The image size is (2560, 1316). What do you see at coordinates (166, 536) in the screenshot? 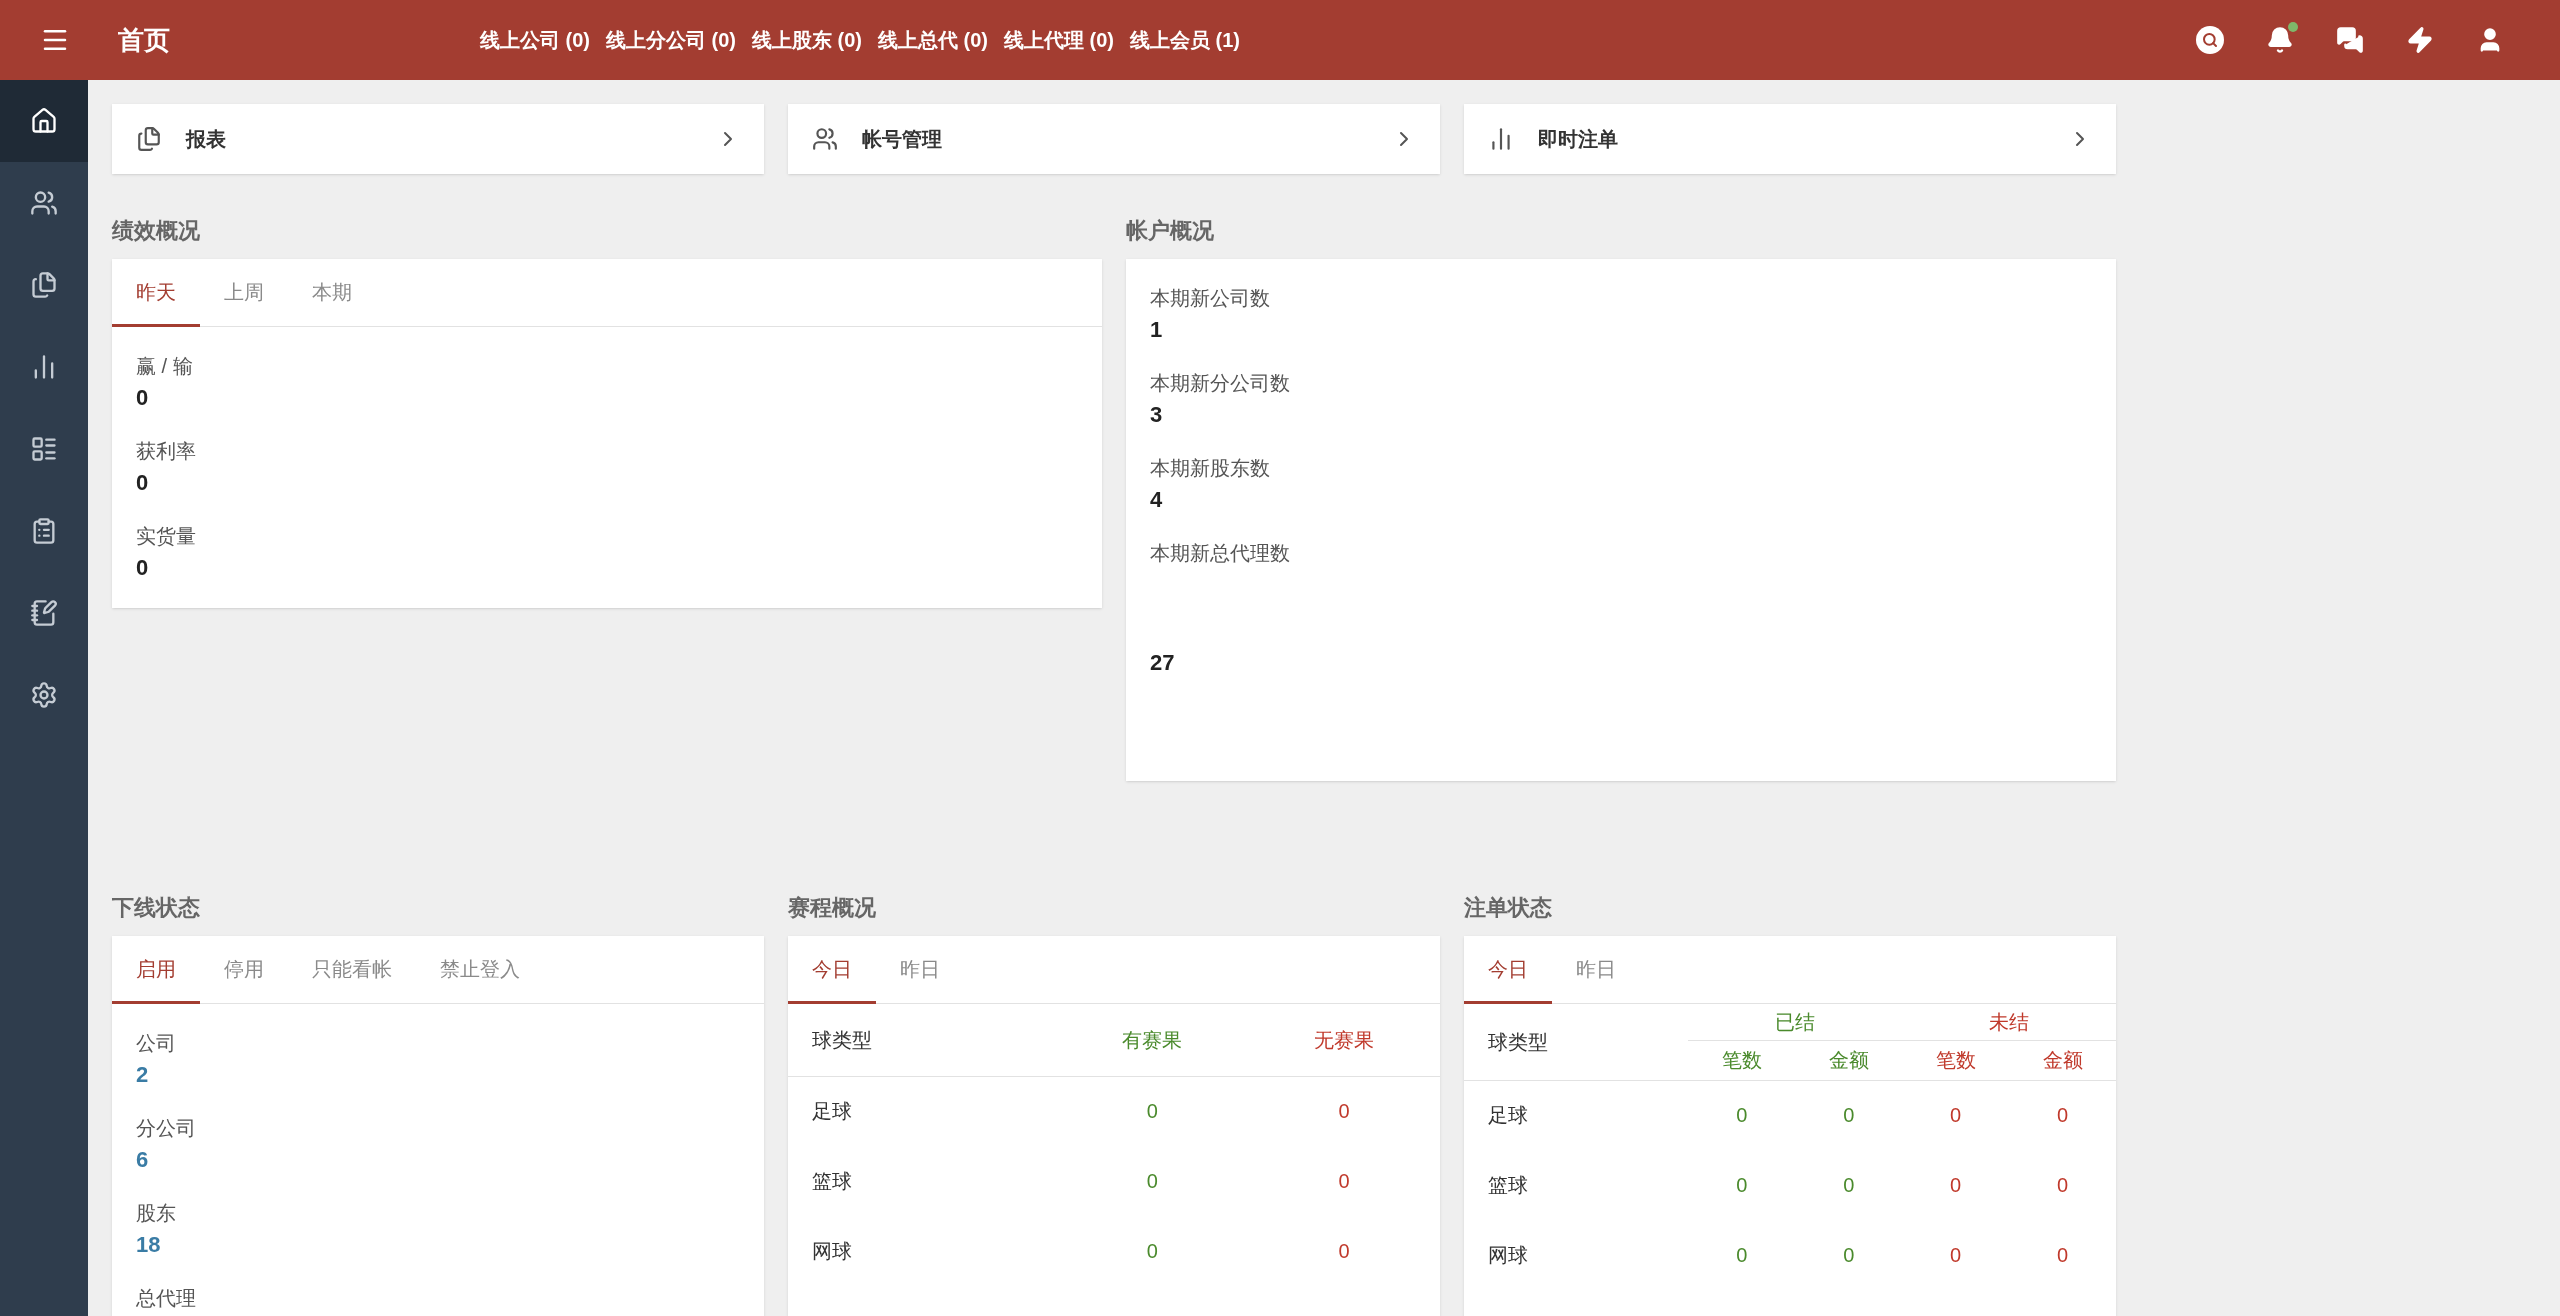
I see `stat-label: 实货量` at bounding box center [166, 536].